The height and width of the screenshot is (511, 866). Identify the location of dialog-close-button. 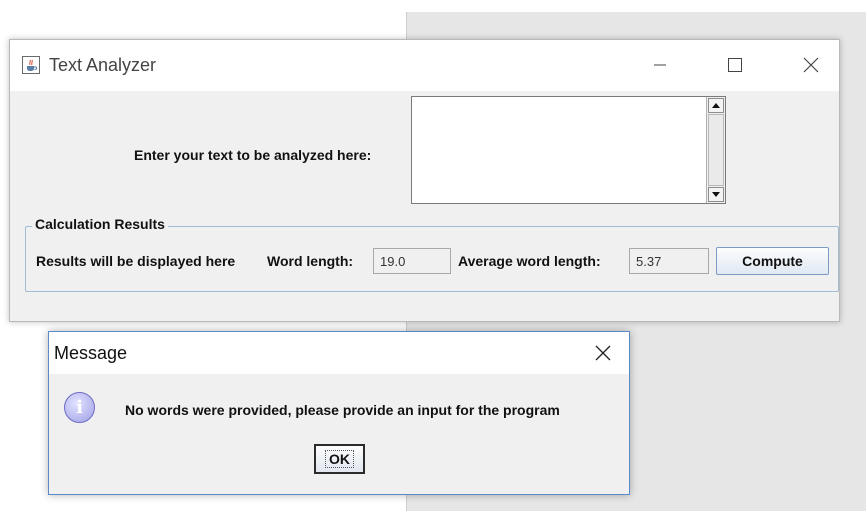
(603, 353).